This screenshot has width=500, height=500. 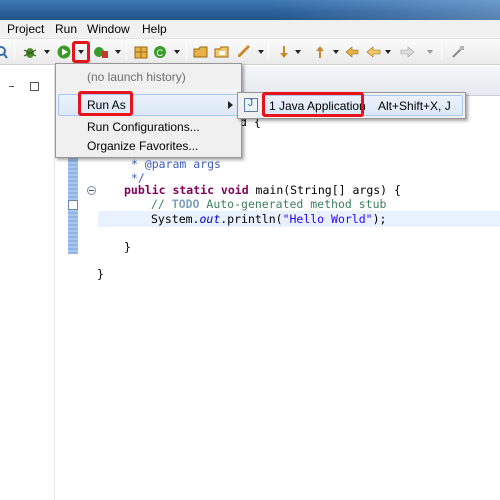 I want to click on run-as-highlight, so click(x=105, y=103).